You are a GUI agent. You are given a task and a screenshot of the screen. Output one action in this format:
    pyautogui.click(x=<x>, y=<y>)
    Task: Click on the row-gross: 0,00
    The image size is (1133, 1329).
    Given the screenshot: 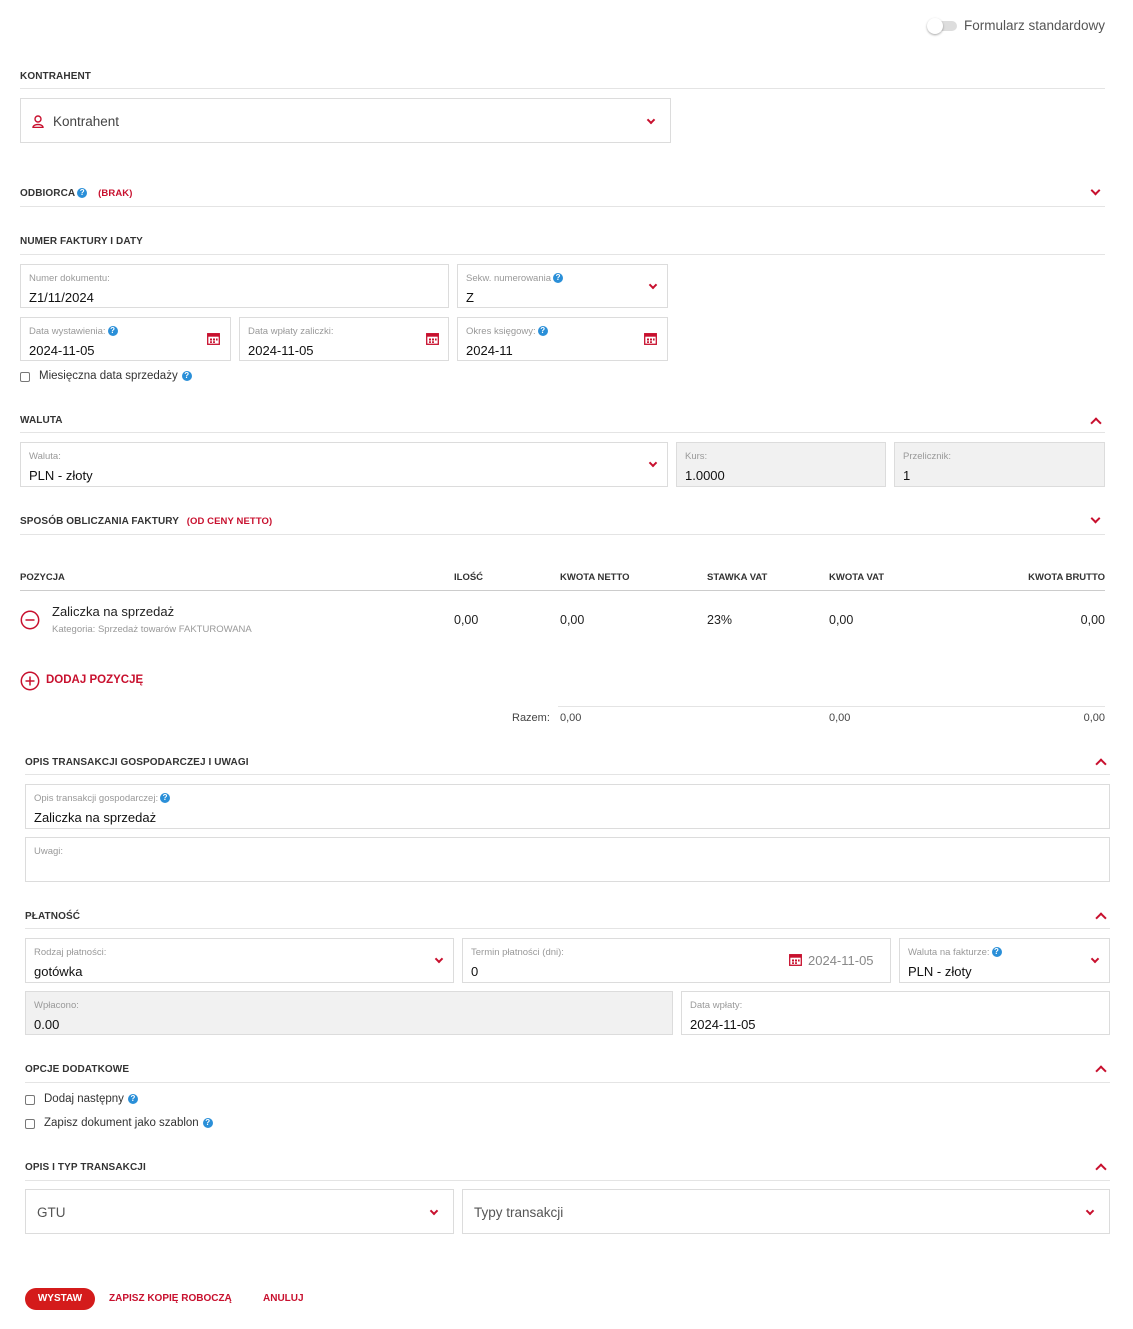 What is the action you would take?
    pyautogui.click(x=1092, y=620)
    